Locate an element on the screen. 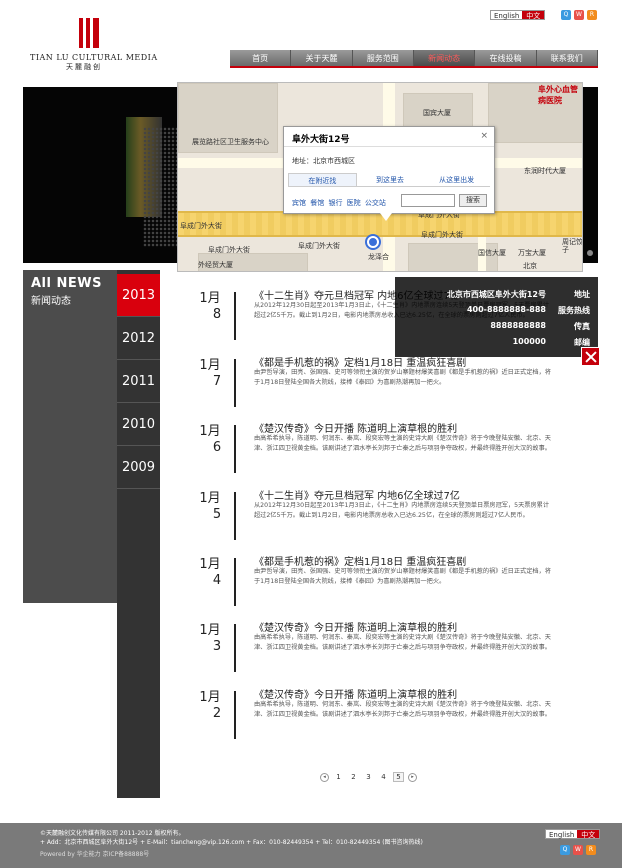  year-2013: 2013 is located at coordinates (138, 295).